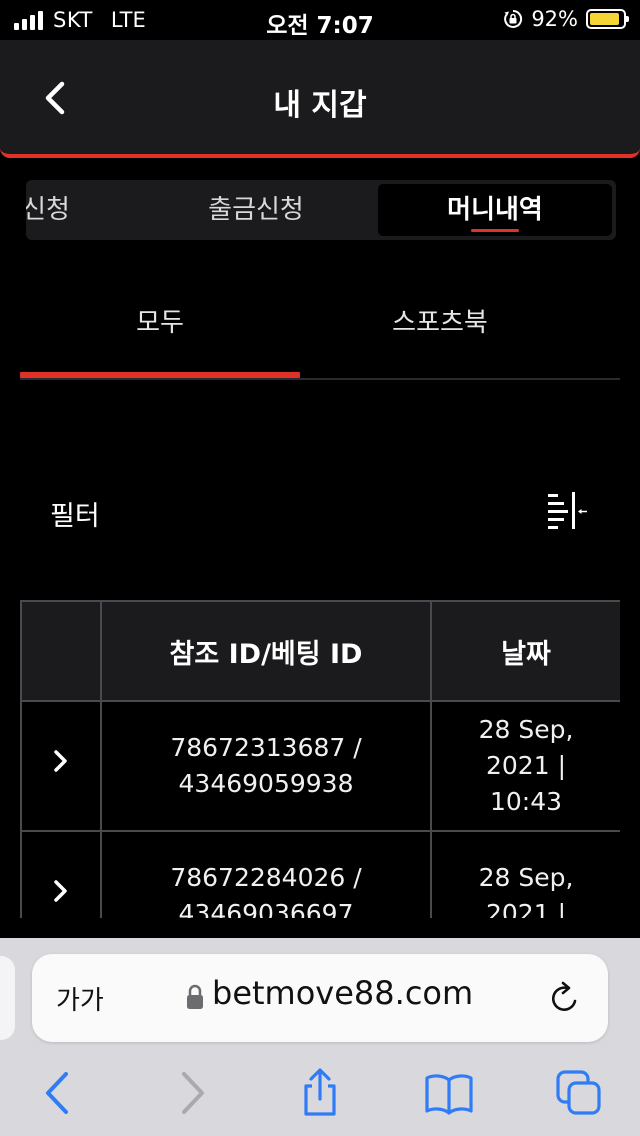 Image resolution: width=640 pixels, height=1136 pixels. I want to click on filter-label: 필터, so click(75, 516).